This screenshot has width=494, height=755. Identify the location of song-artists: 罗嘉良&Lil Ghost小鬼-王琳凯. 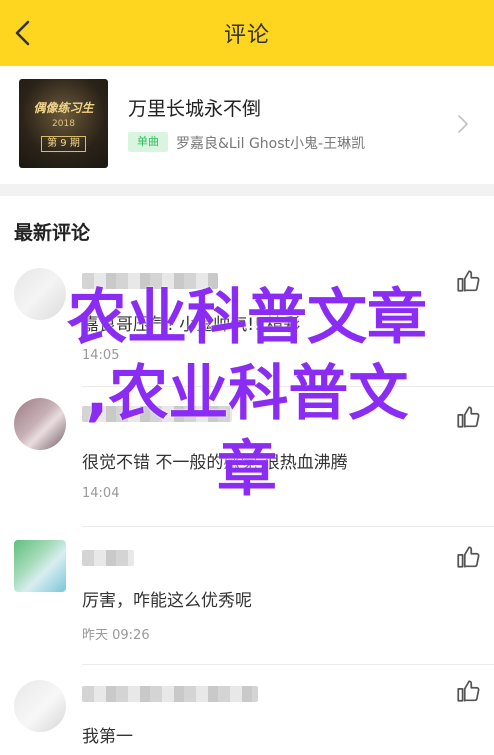
(271, 144).